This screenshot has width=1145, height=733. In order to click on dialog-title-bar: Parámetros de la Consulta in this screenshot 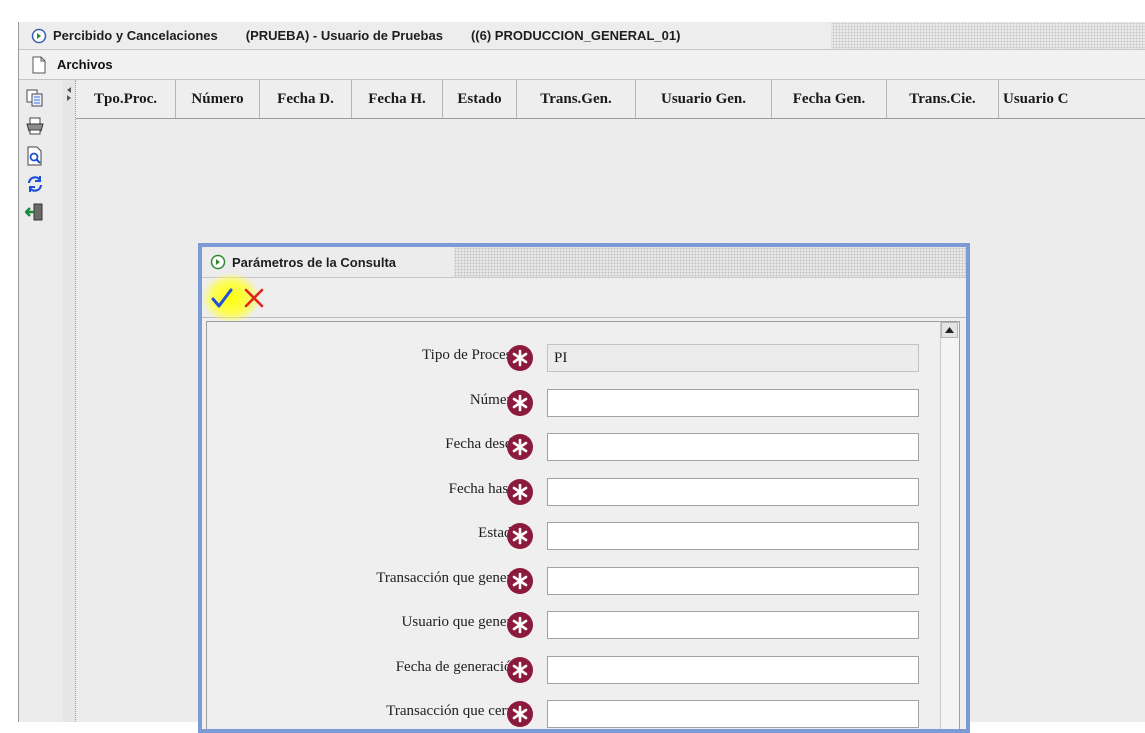, I will do `click(584, 262)`.